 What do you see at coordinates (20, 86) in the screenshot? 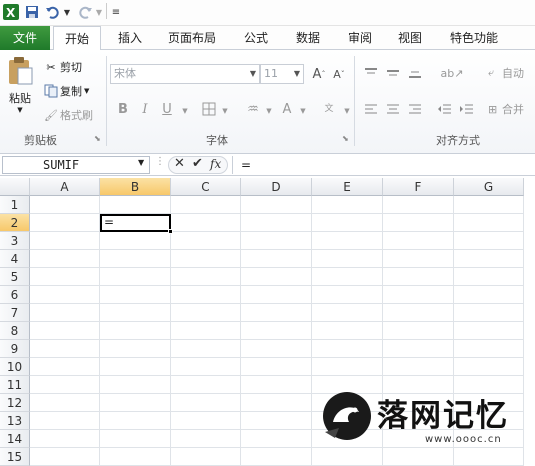
I see `paste-button: 粘贴 ▼` at bounding box center [20, 86].